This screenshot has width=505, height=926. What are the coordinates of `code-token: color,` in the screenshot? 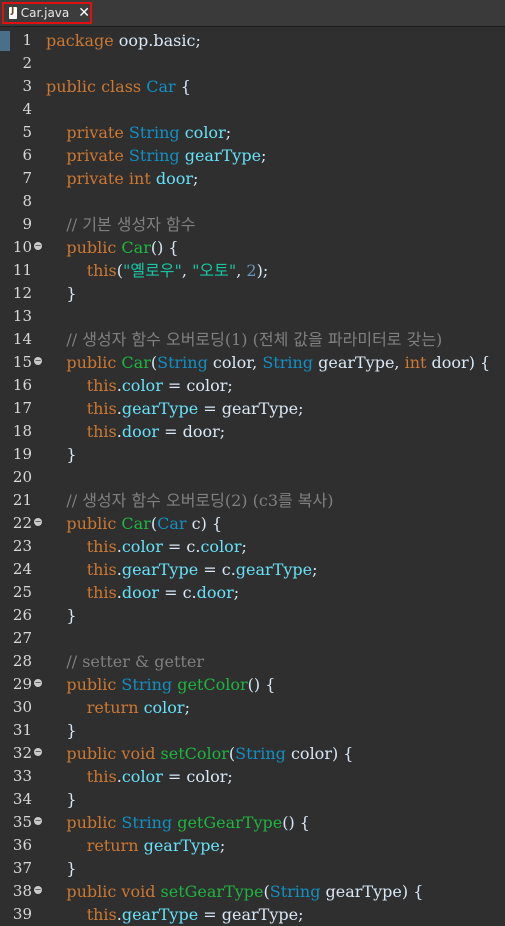 It's located at (237, 362).